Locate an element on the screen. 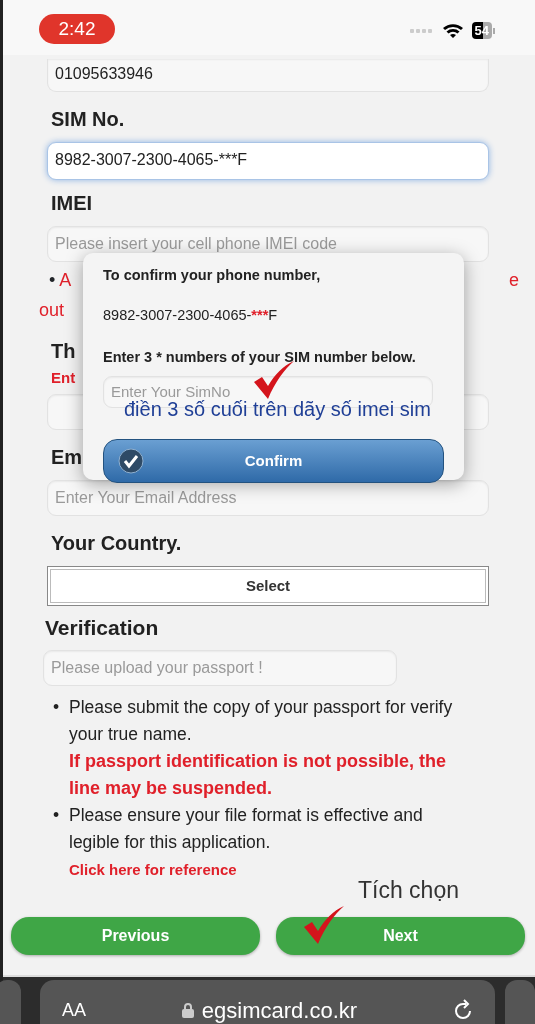 Image resolution: width=535 pixels, height=1024 pixels. address-bar: AA egsimcard.co.kr is located at coordinates (267, 1002).